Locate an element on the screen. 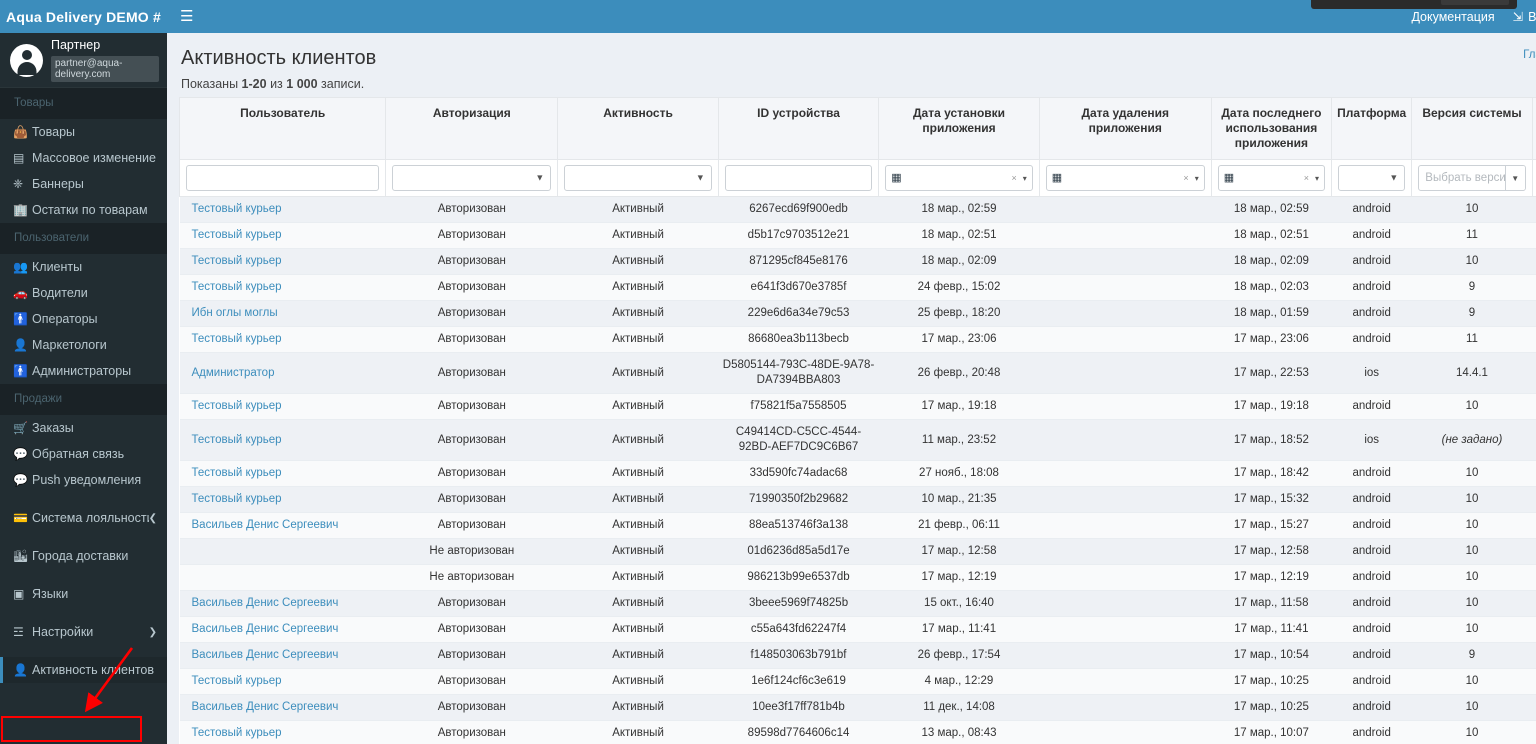 The height and width of the screenshot is (744, 1536). sidebar-item-2-0: 🛒 Заказы is located at coordinates (83, 428).